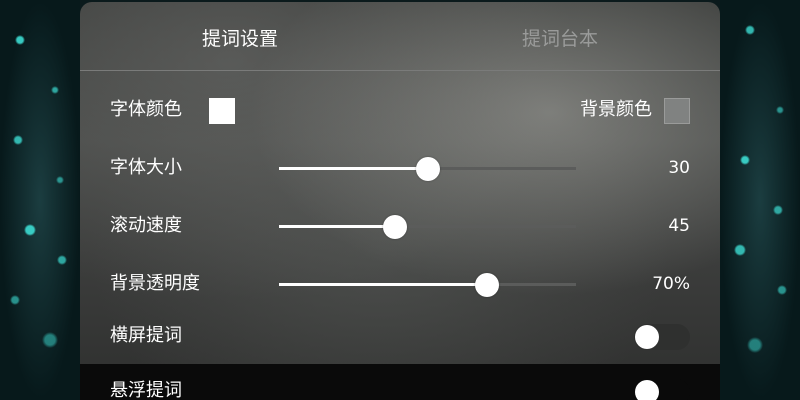 The height and width of the screenshot is (400, 800). Describe the element at coordinates (353, 168) in the screenshot. I see `font-size-slider-fill` at that location.